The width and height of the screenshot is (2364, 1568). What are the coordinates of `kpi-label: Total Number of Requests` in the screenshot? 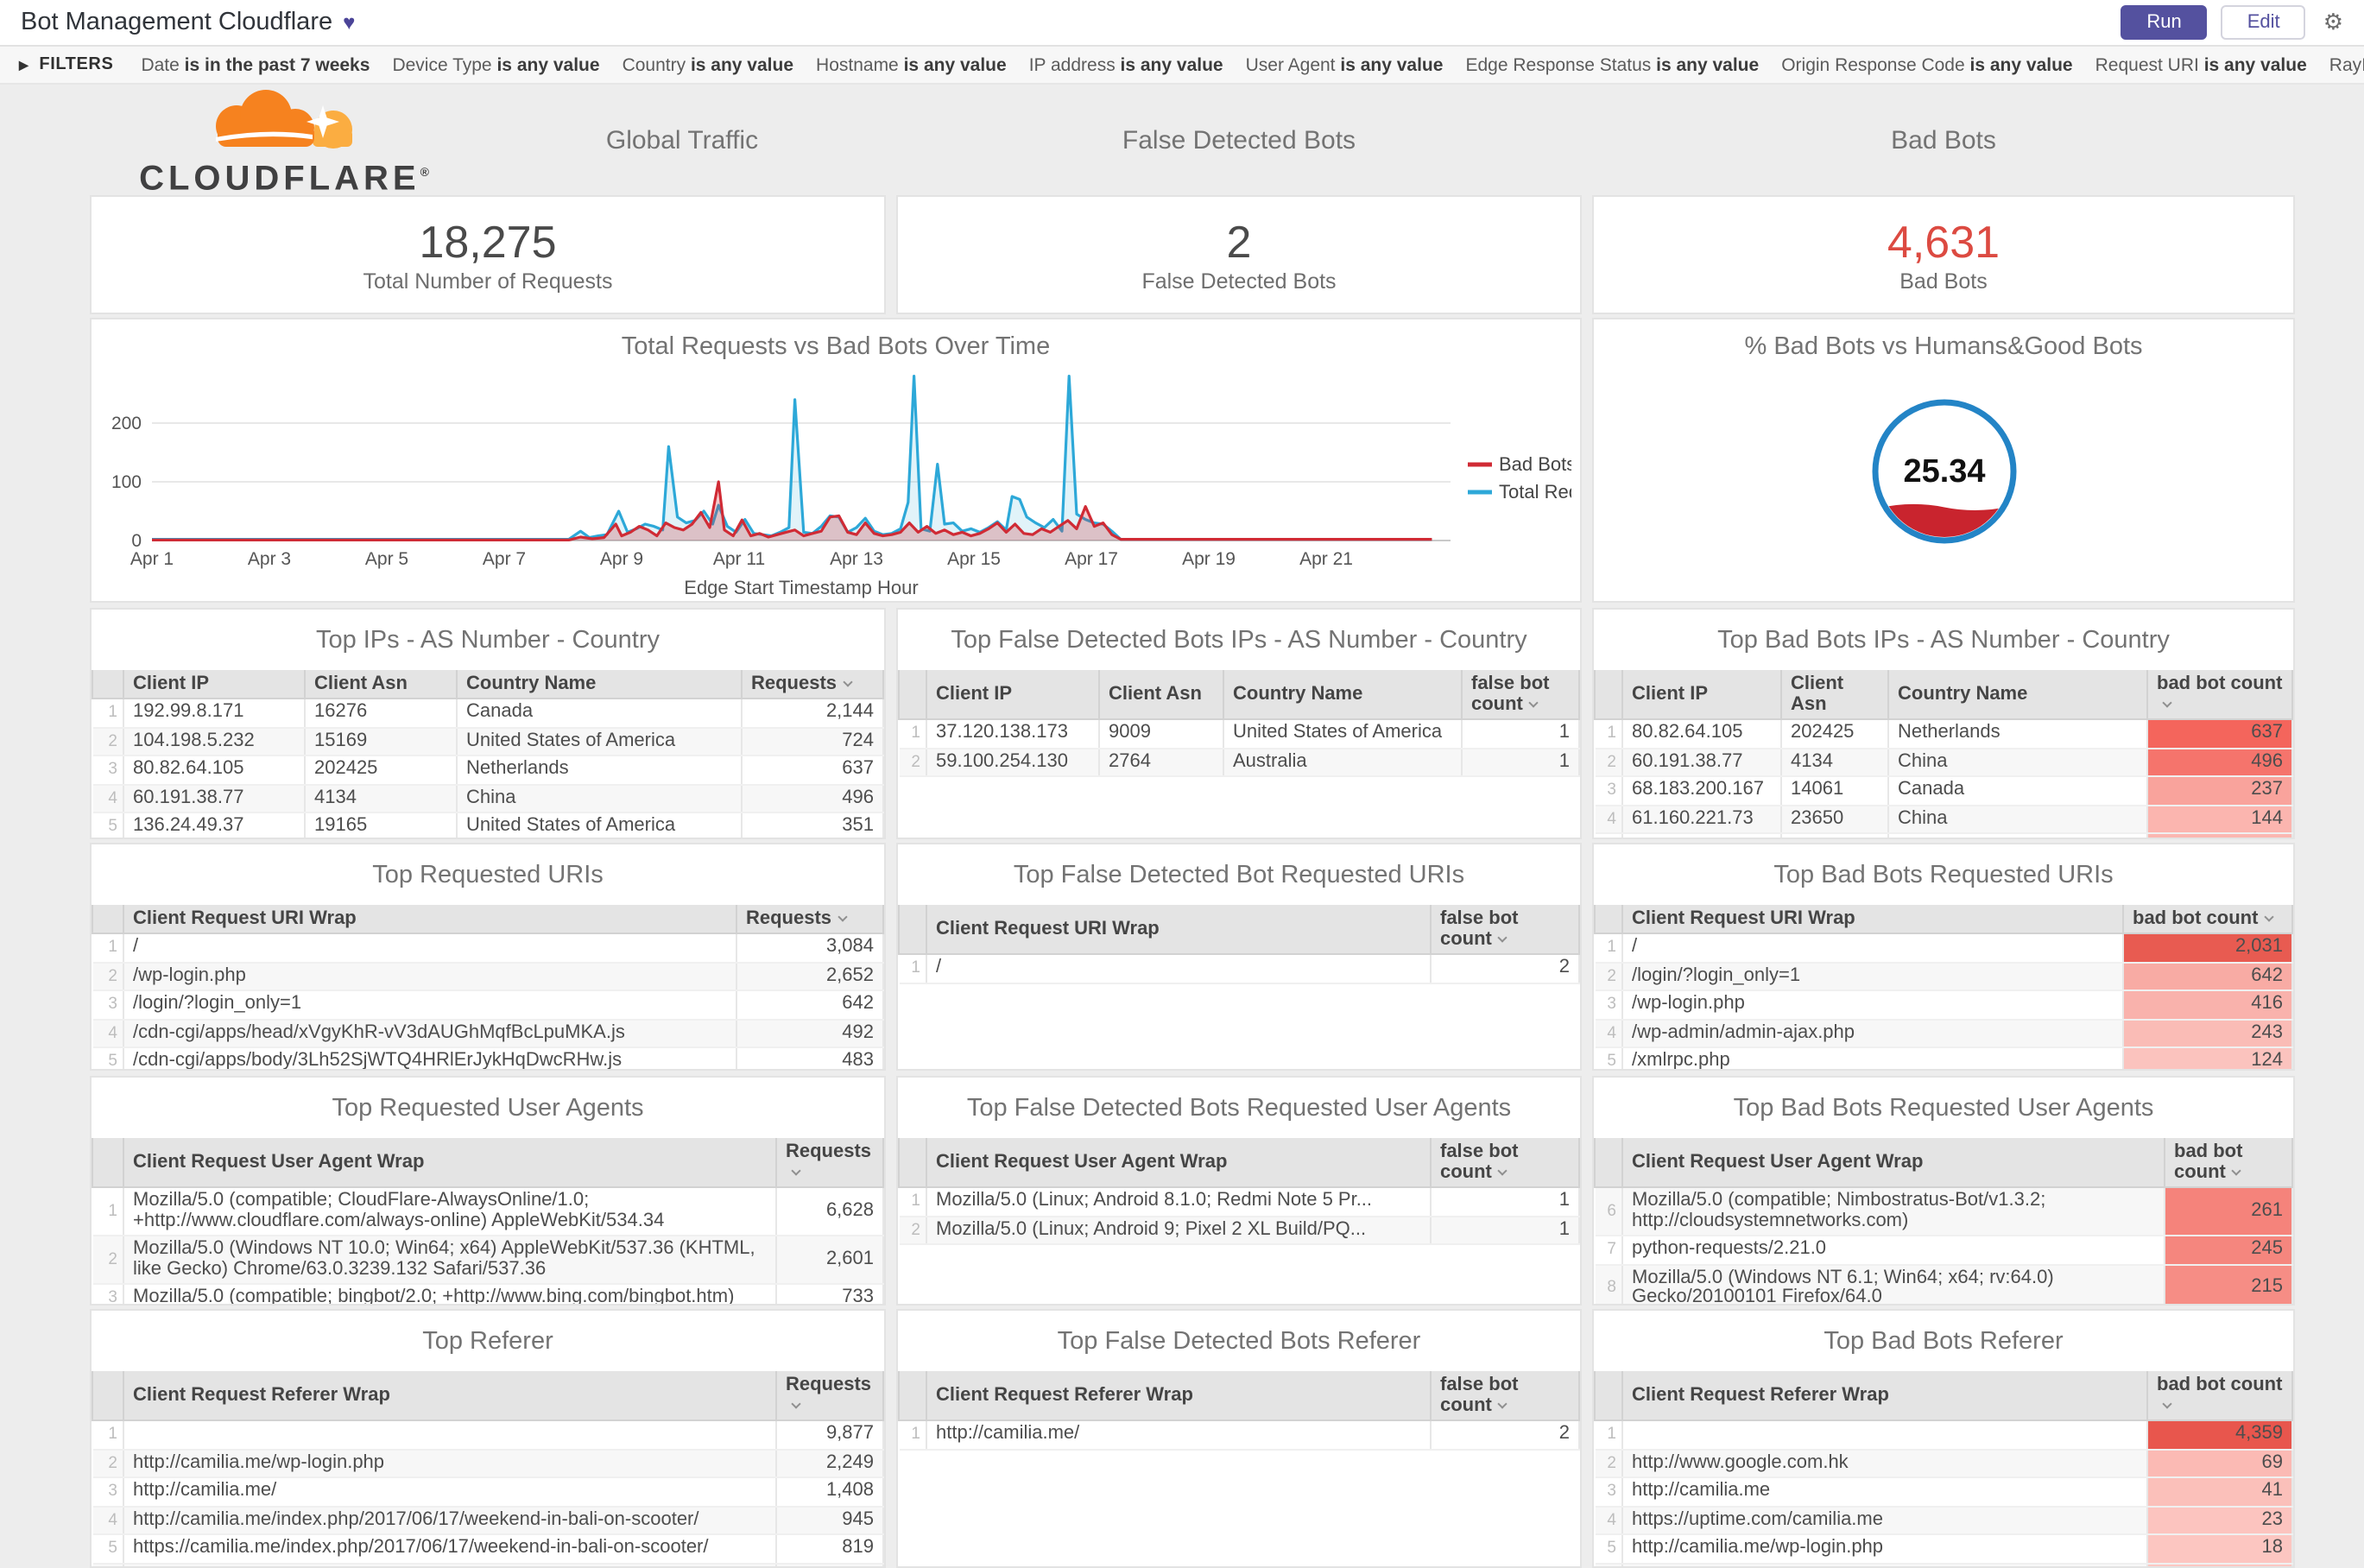 It's located at (488, 282).